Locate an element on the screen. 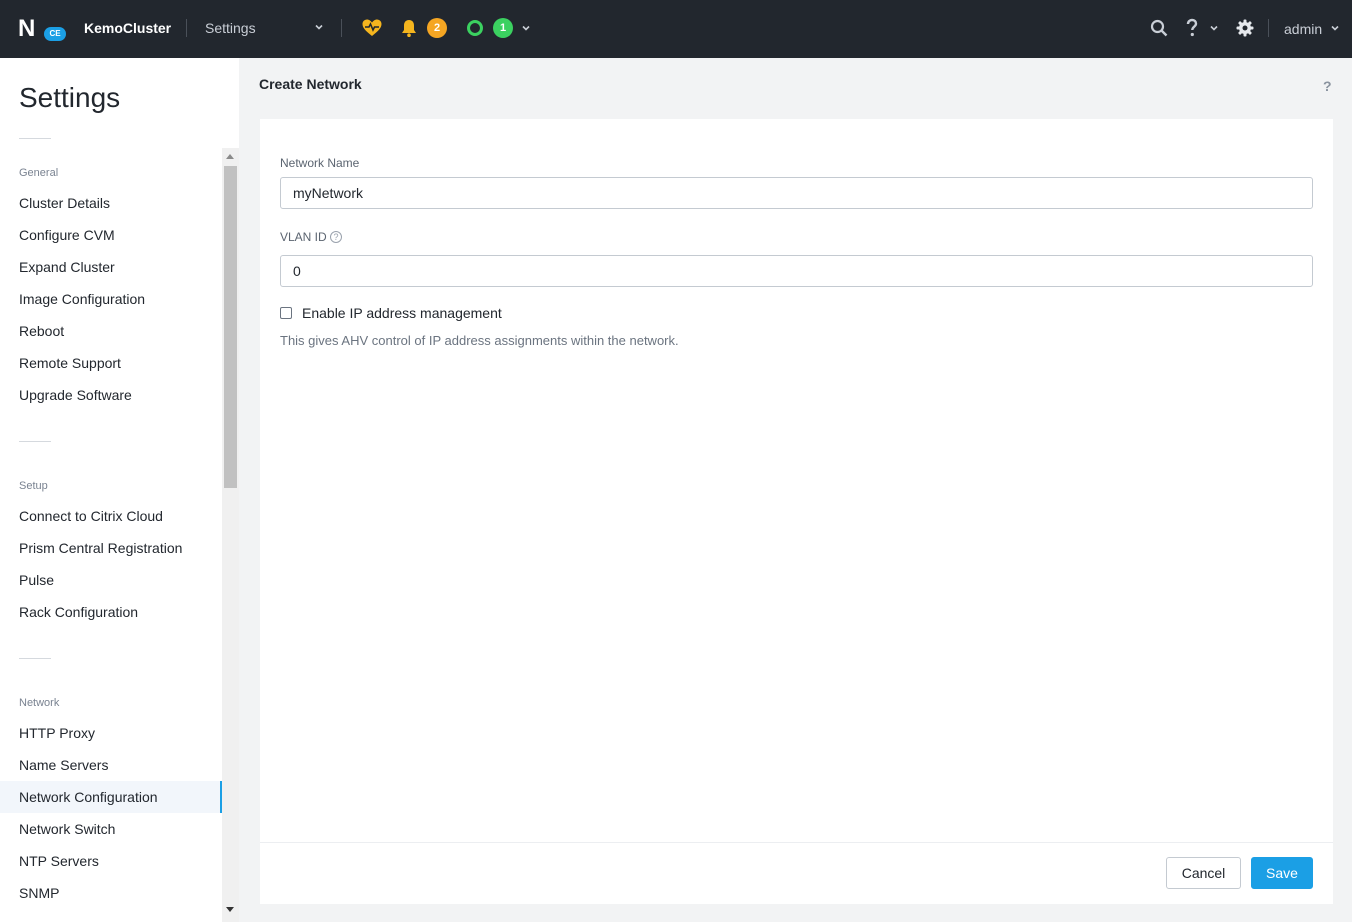  sidebar-item-expand-cluster: Expand Cluster is located at coordinates (111, 267).